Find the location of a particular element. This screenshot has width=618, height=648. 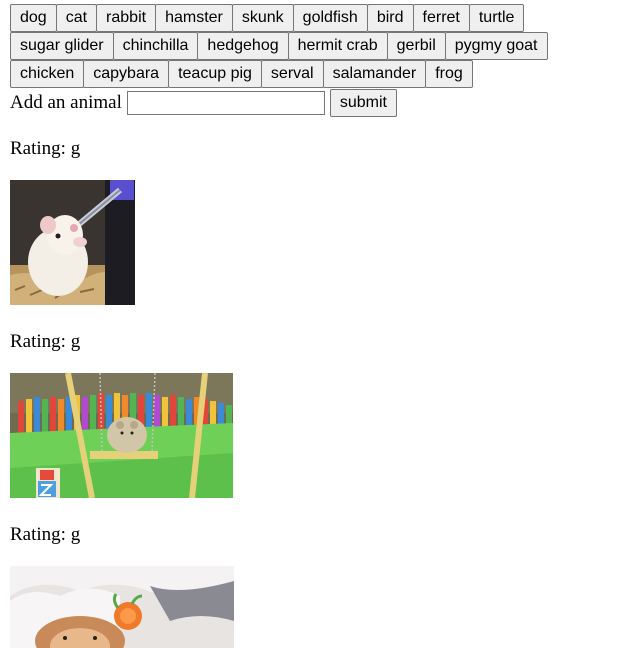

animal-button-ferret: ferret is located at coordinates (441, 18).